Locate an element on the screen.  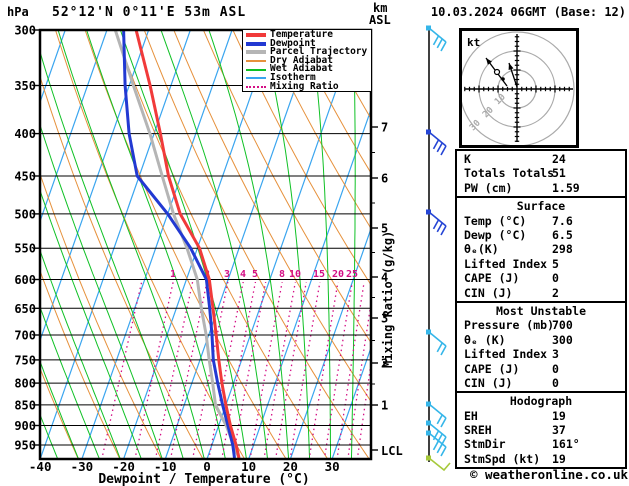
index-value: 7.6 is located at coordinates (562, 220).